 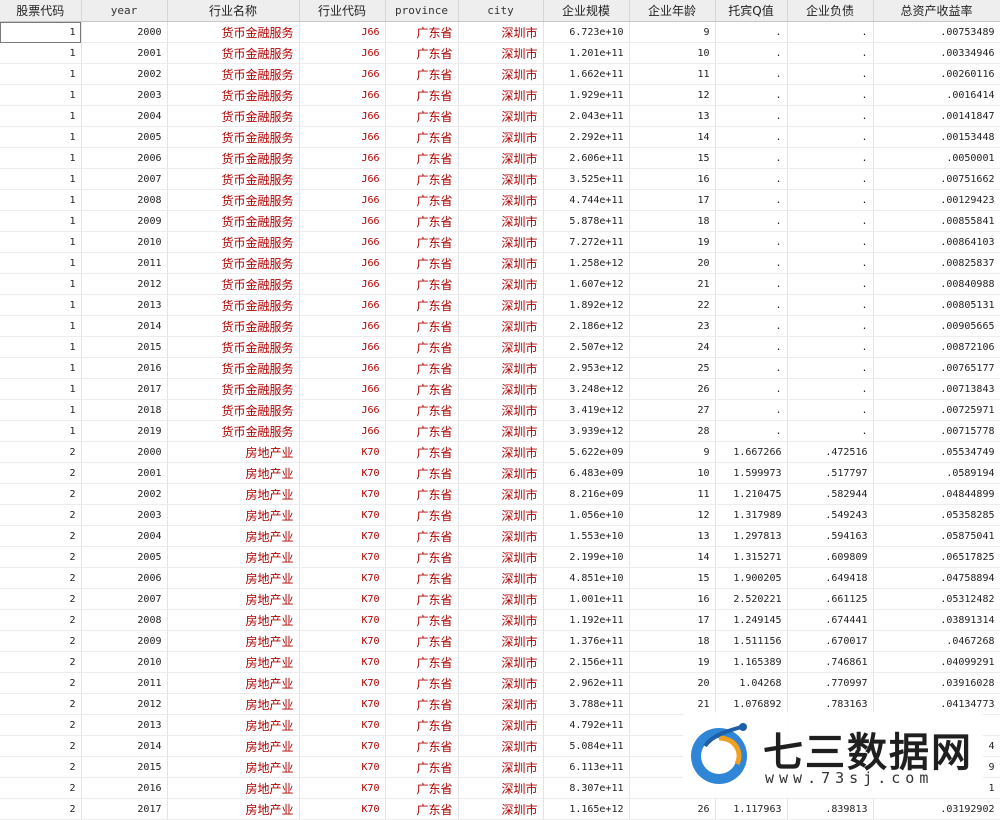 What do you see at coordinates (586, 494) in the screenshot?
I see `cell-firm-size: 8.216e+09` at bounding box center [586, 494].